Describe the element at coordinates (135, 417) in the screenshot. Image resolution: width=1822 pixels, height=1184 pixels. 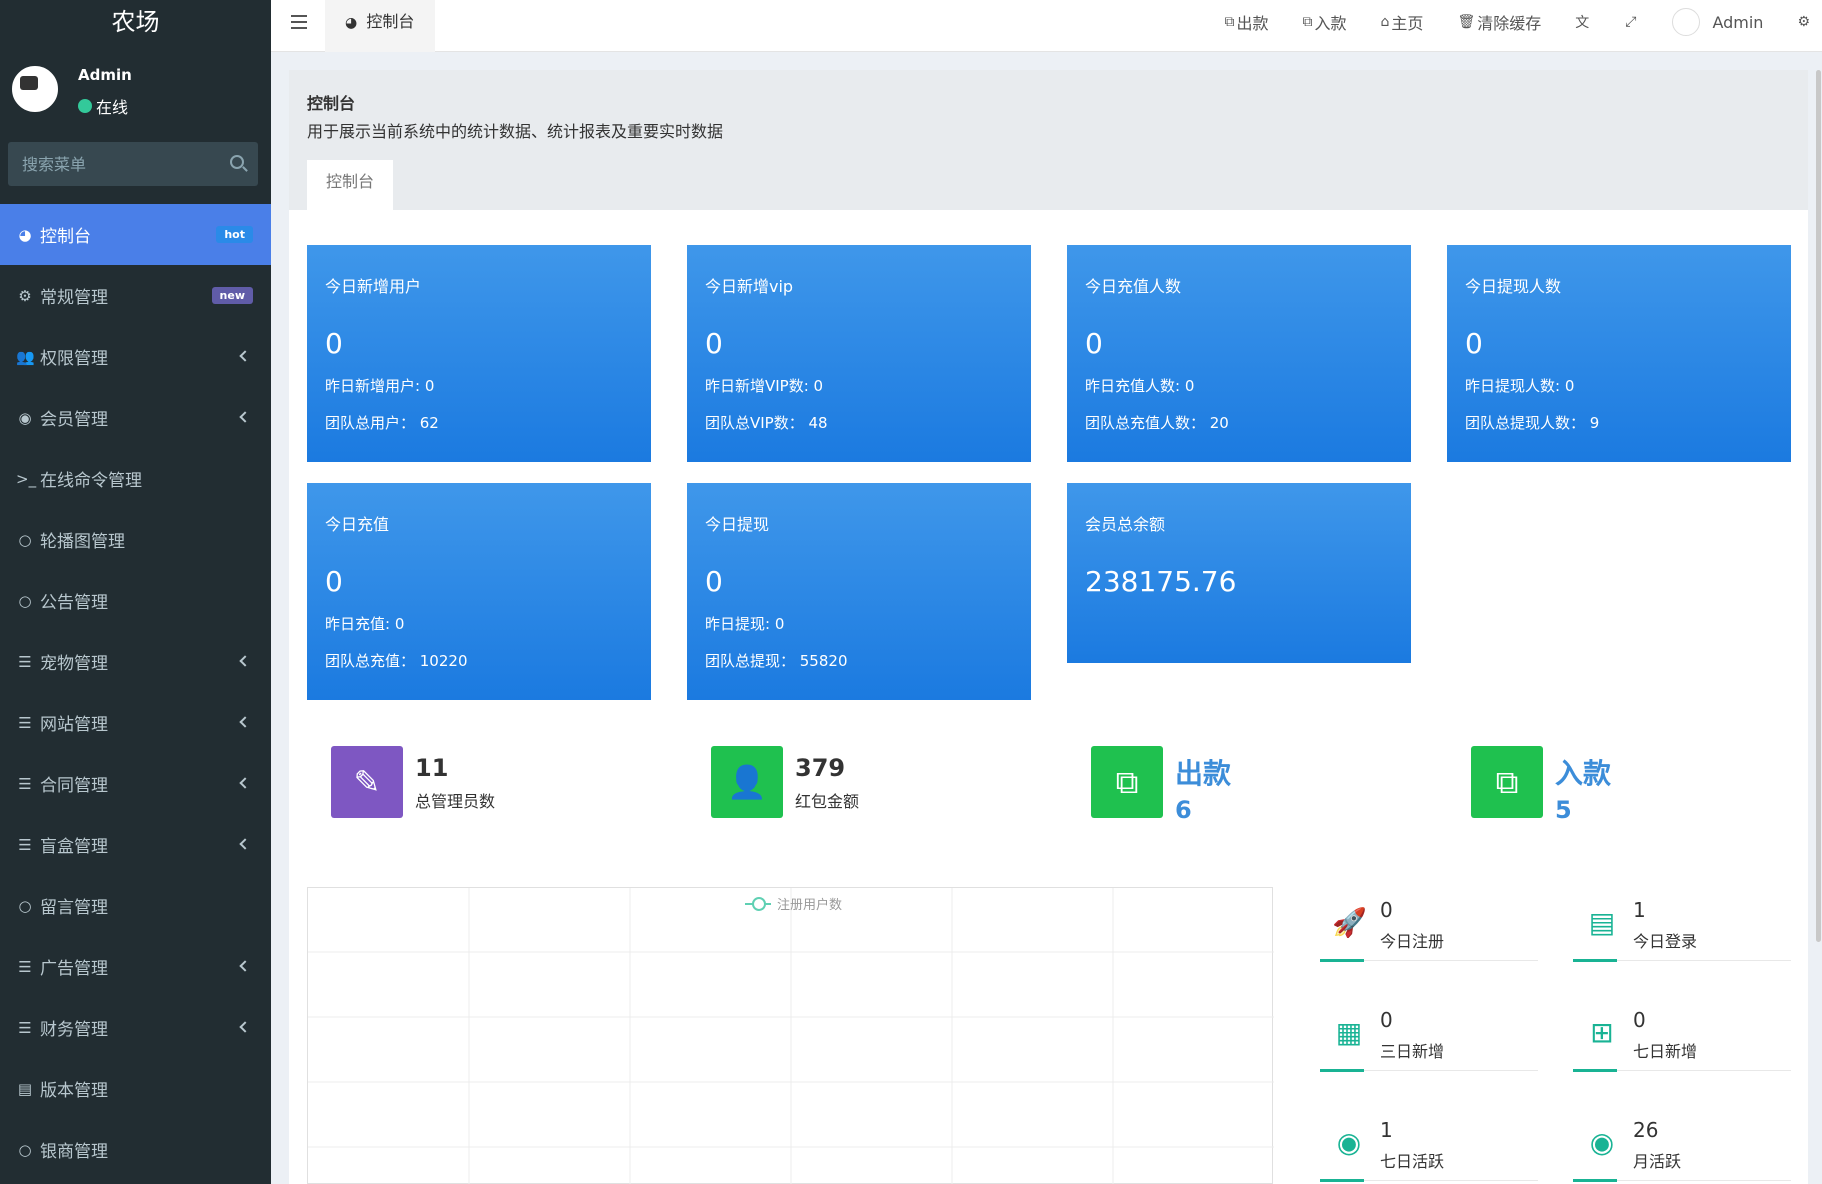
I see `sidebar-item-member: ◉ 会员管理` at that location.